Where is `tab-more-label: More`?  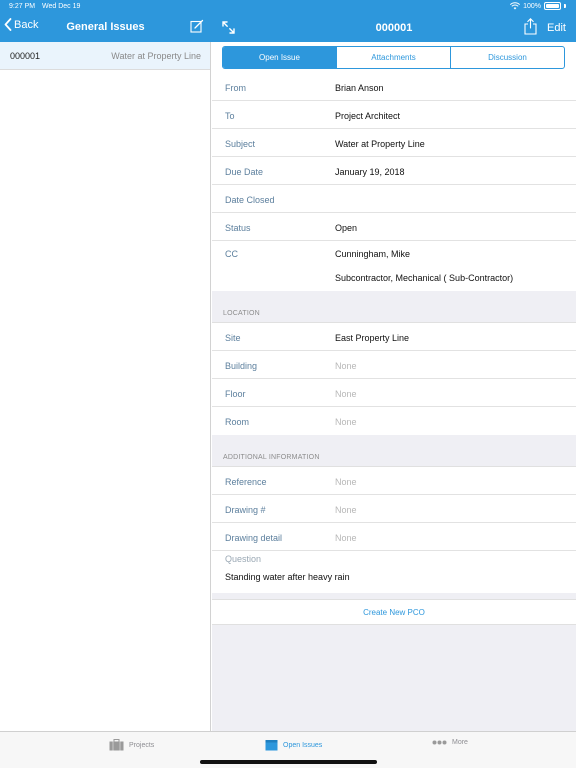 tab-more-label: More is located at coordinates (460, 742).